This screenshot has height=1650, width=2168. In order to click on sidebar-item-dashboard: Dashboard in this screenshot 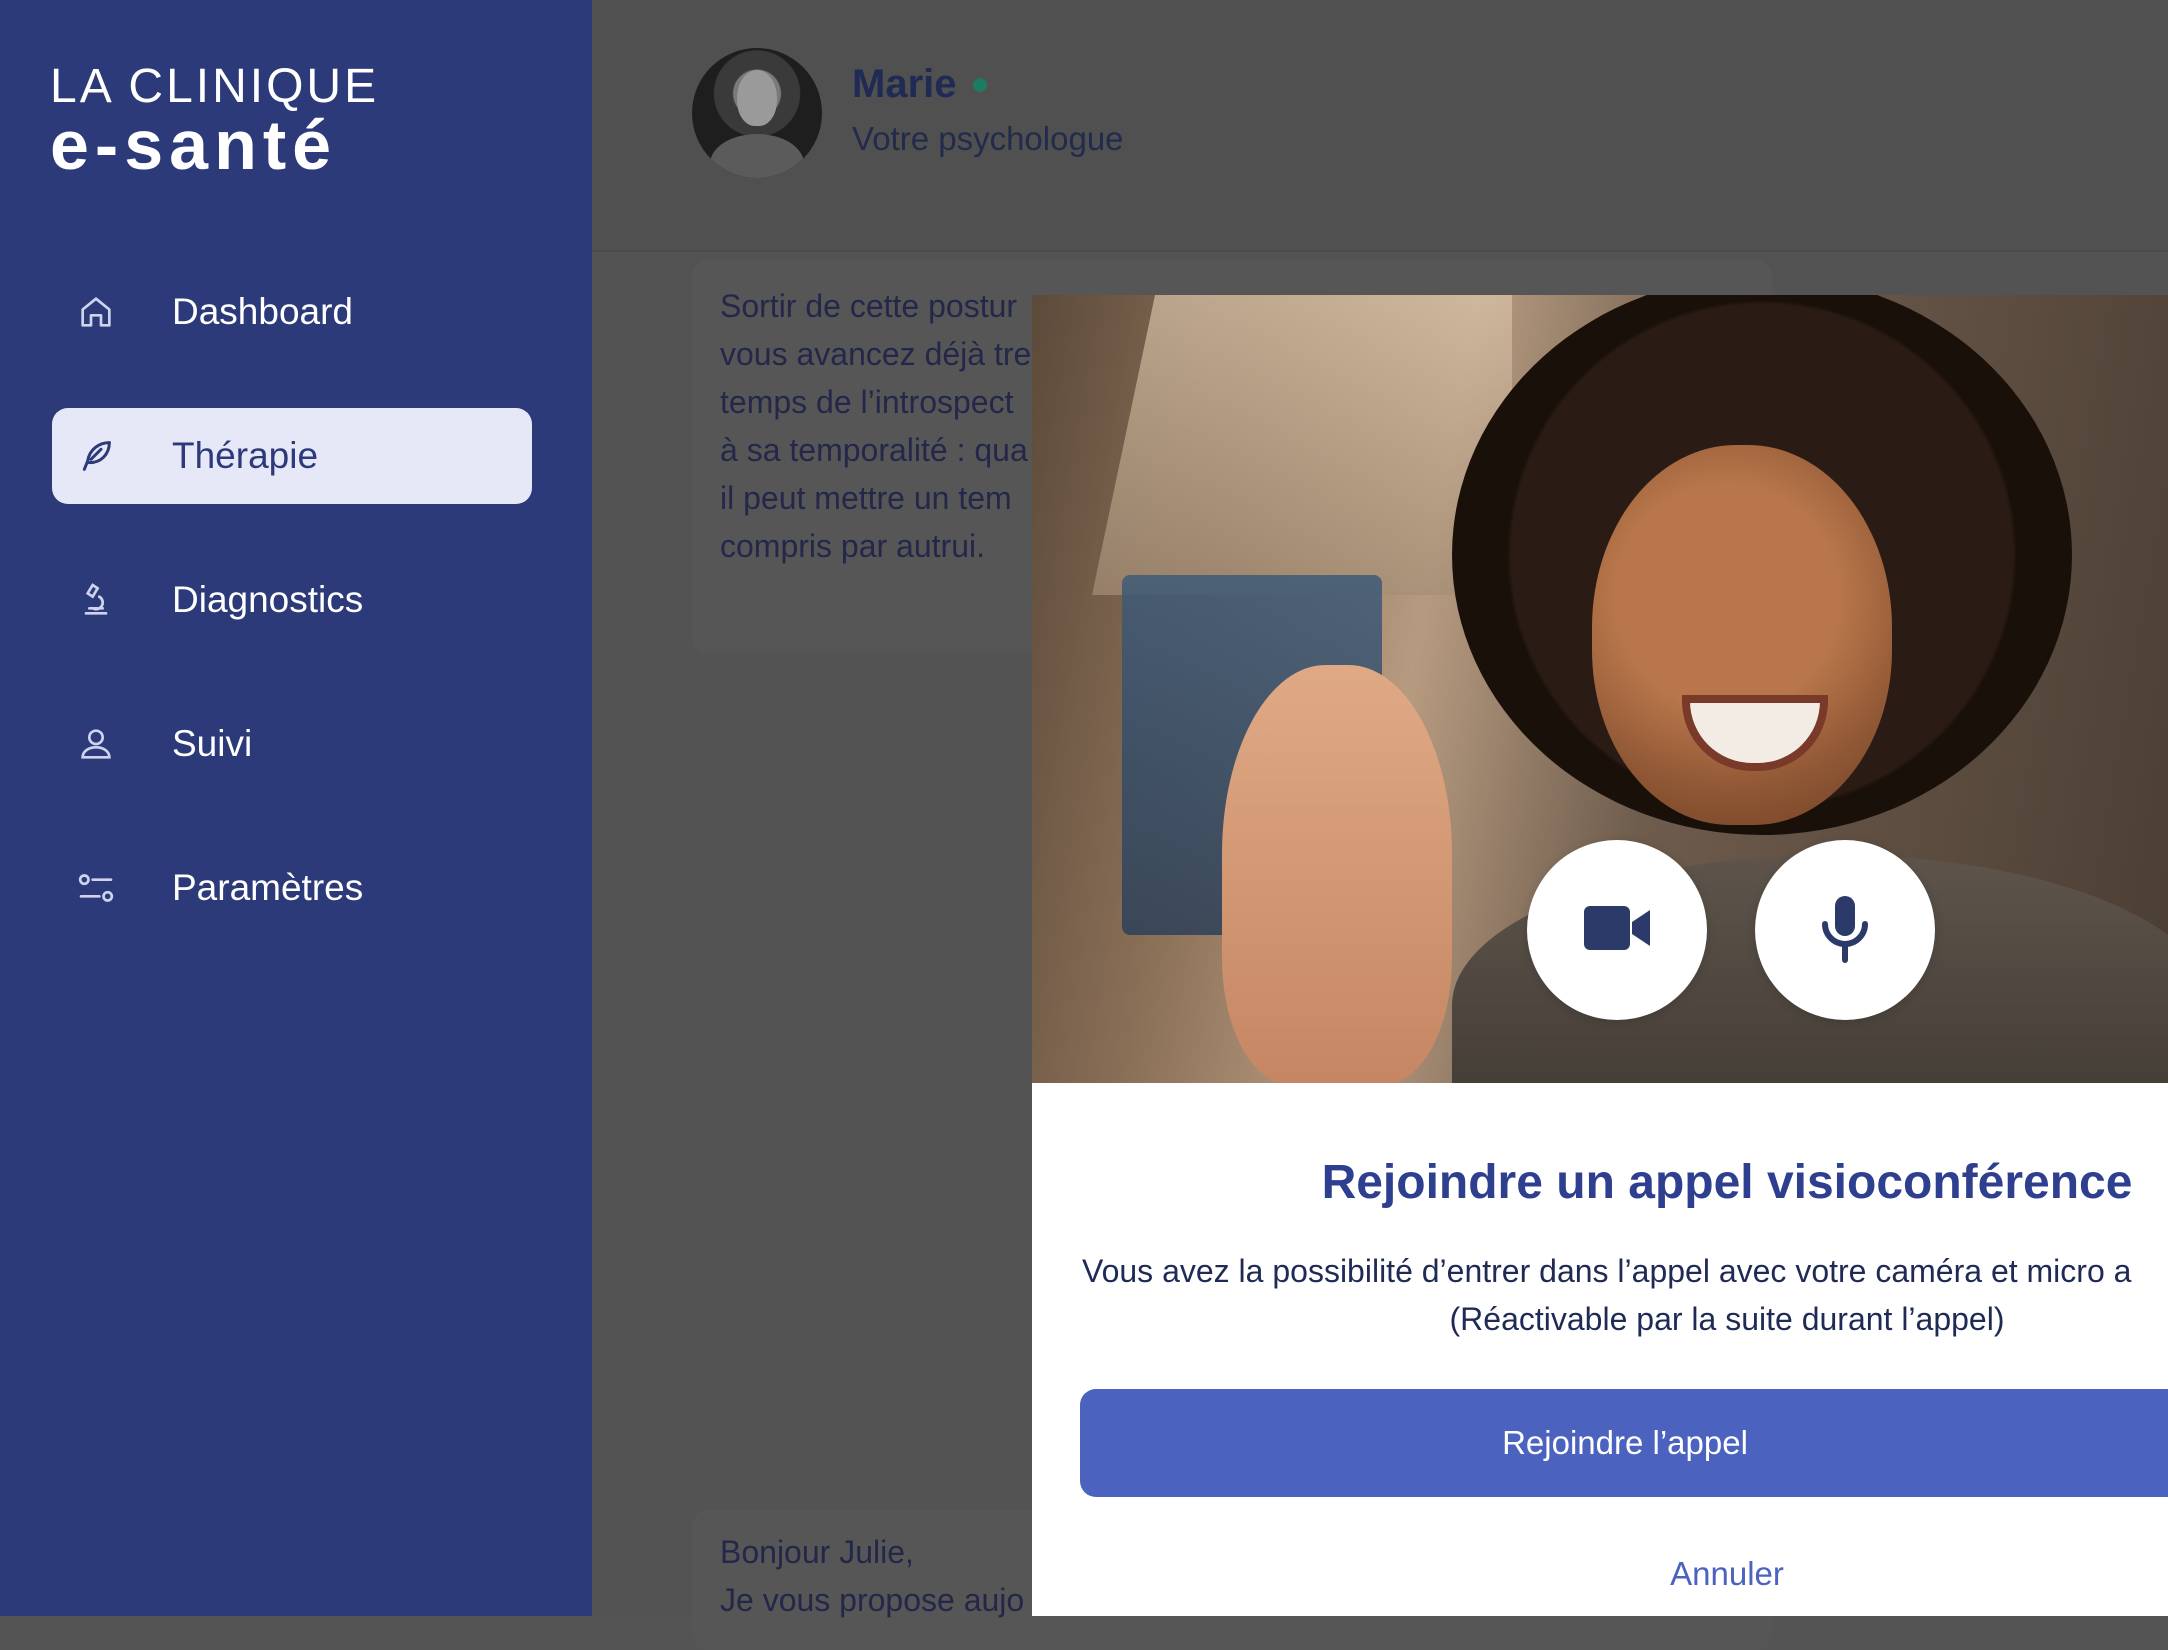, I will do `click(292, 312)`.